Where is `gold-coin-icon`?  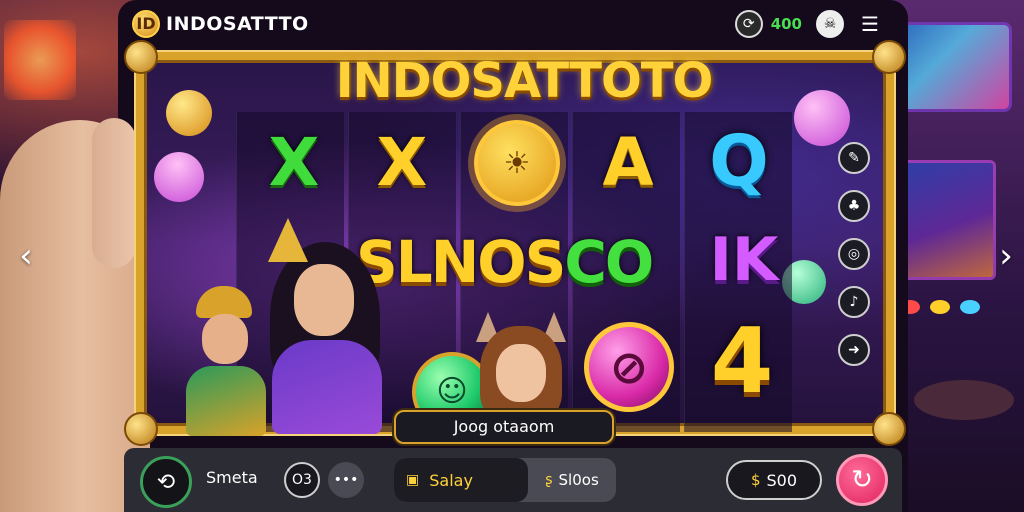
gold-coin-icon is located at coordinates (189, 113).